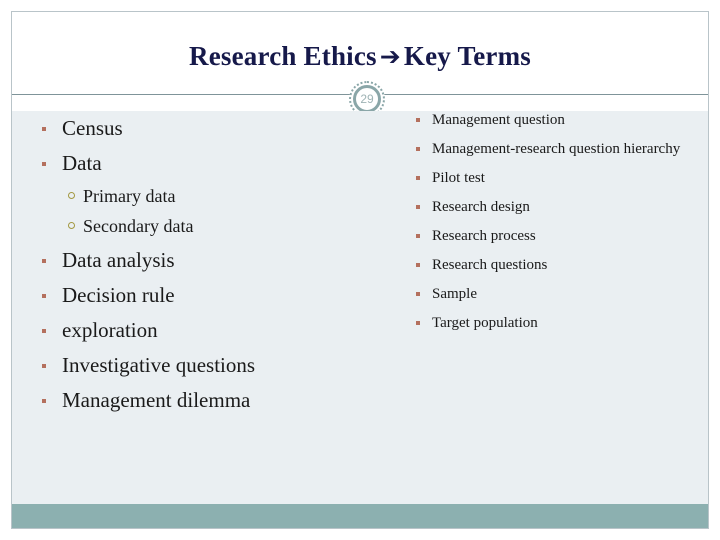 This screenshot has height=540, width=720. What do you see at coordinates (110, 330) in the screenshot?
I see `list-item-label: exploration` at bounding box center [110, 330].